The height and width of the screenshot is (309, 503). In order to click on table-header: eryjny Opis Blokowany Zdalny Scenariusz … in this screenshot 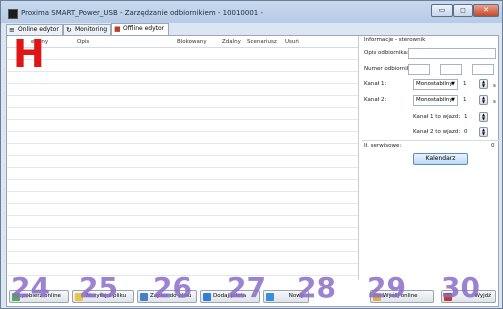, I will do `click(182, 42)`.